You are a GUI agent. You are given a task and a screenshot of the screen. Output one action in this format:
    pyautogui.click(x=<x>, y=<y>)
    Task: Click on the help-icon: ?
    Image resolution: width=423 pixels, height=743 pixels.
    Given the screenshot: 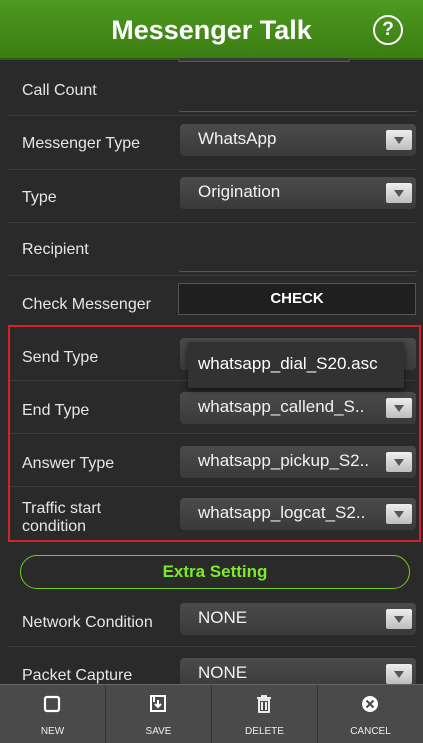 What is the action you would take?
    pyautogui.click(x=388, y=30)
    